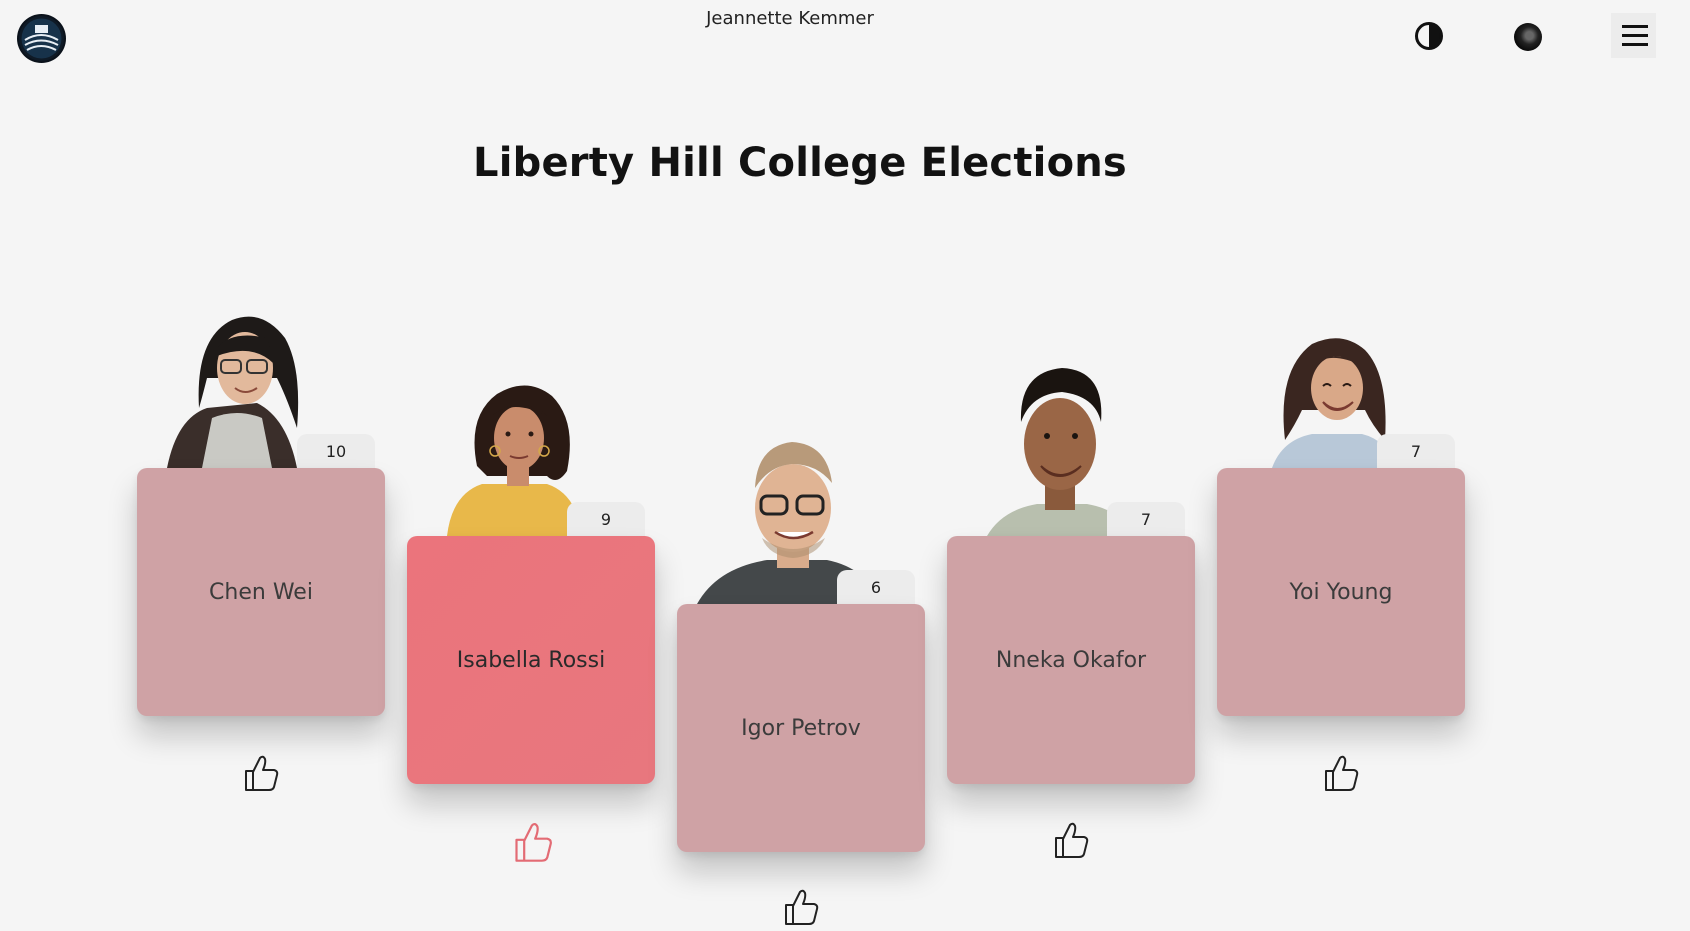 The width and height of the screenshot is (1690, 931). I want to click on candidate-card: Igor Petrov, so click(801, 728).